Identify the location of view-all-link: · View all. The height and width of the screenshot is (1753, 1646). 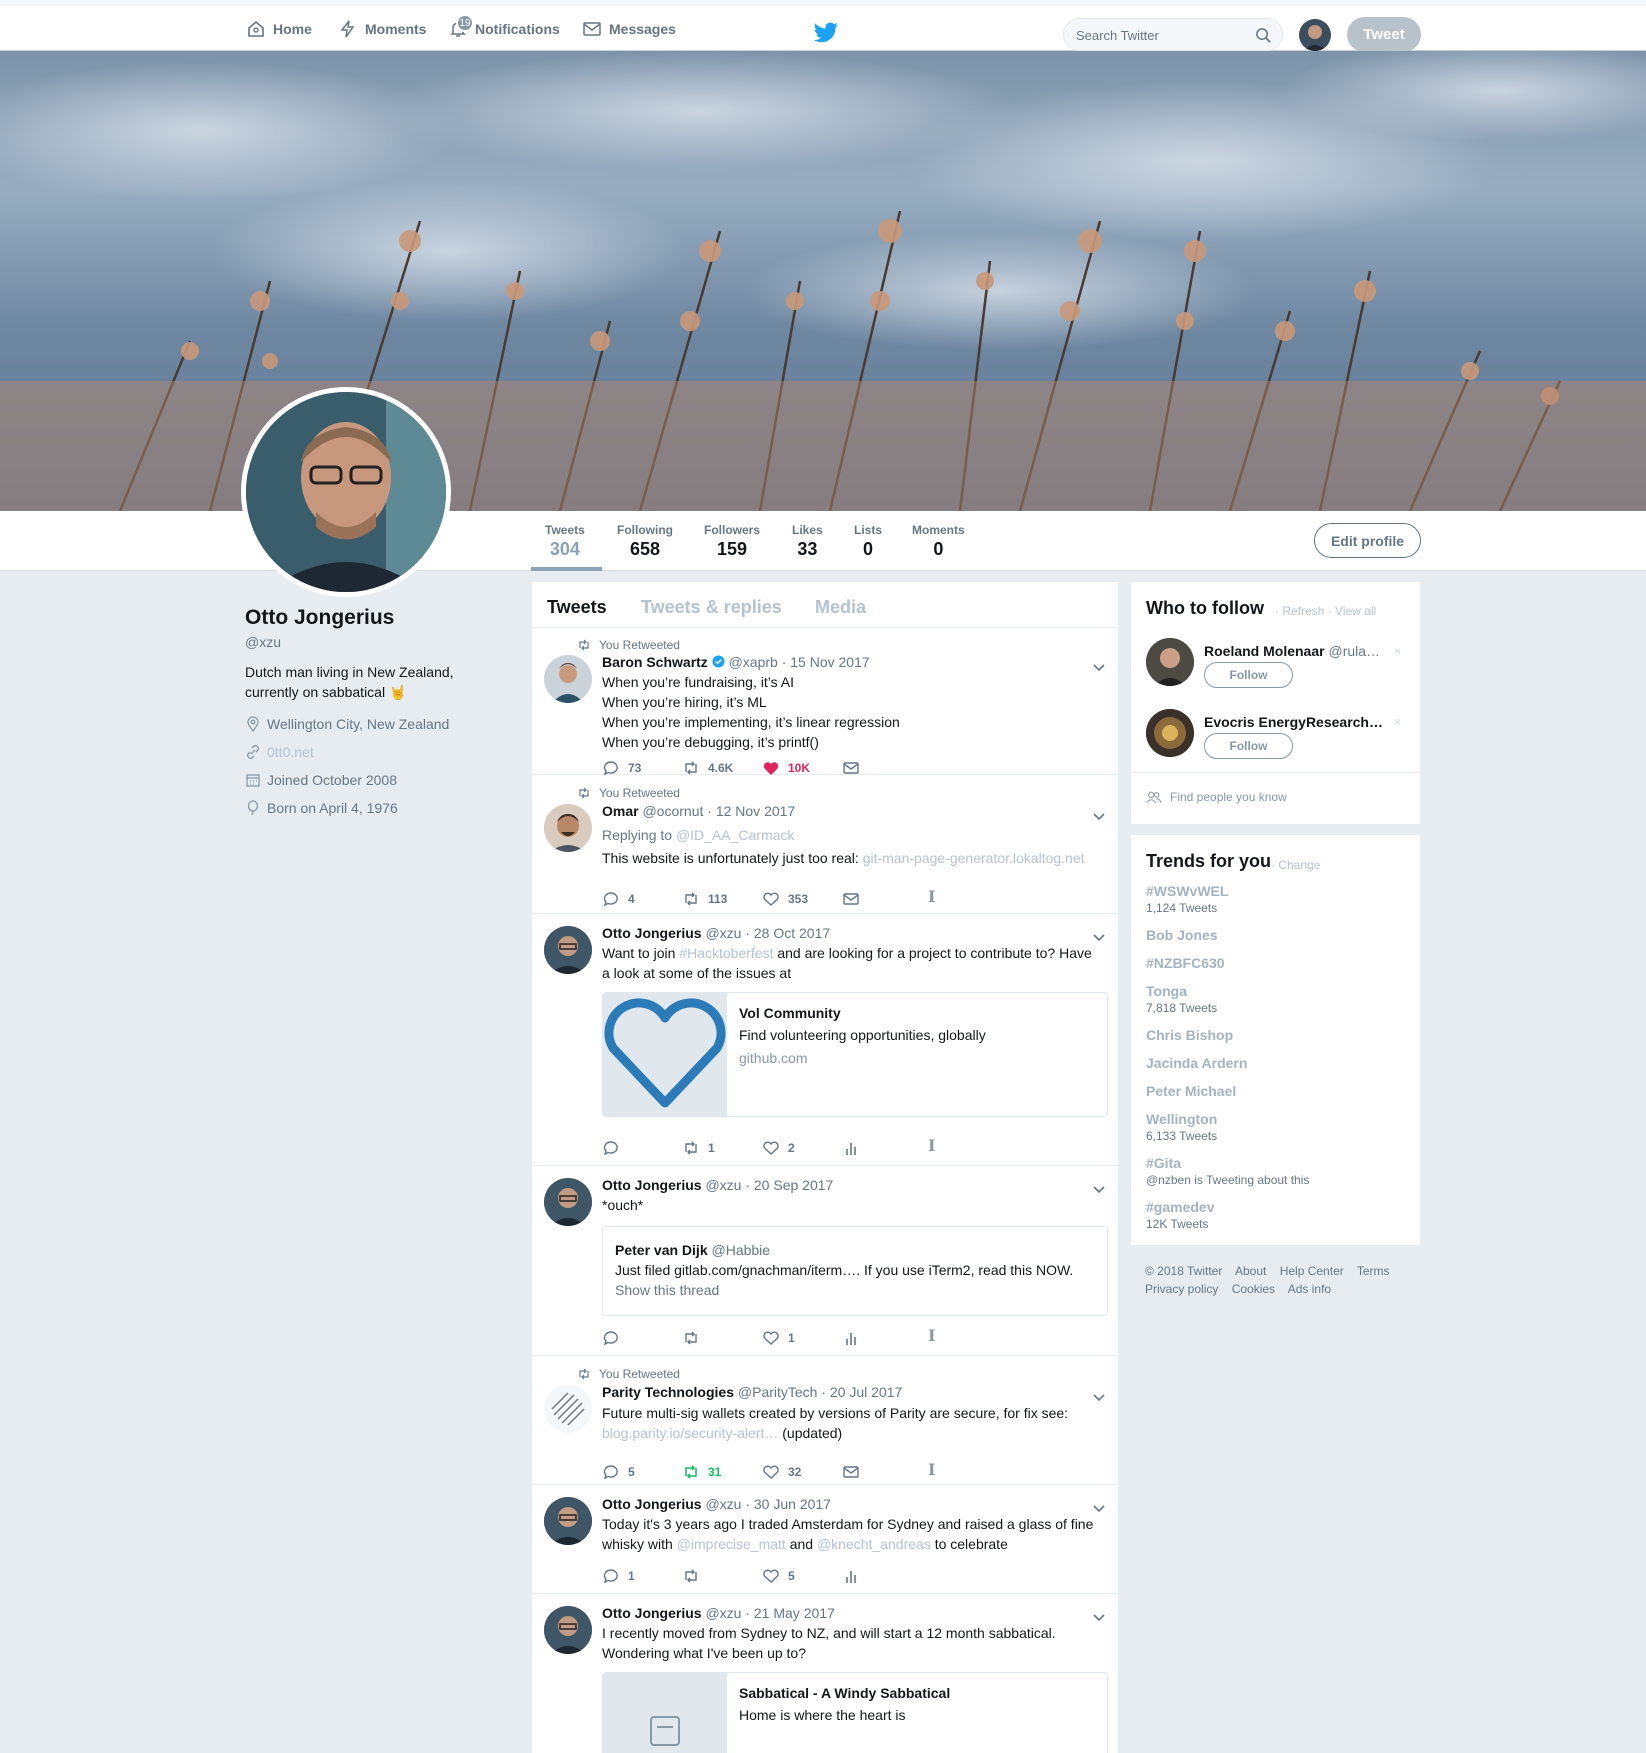
(1352, 611).